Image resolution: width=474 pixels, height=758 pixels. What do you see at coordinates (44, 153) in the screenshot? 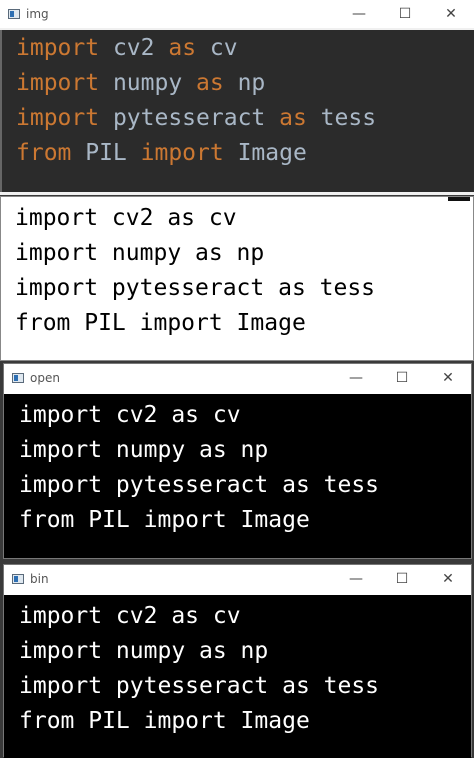
I see `keyword-token: from` at bounding box center [44, 153].